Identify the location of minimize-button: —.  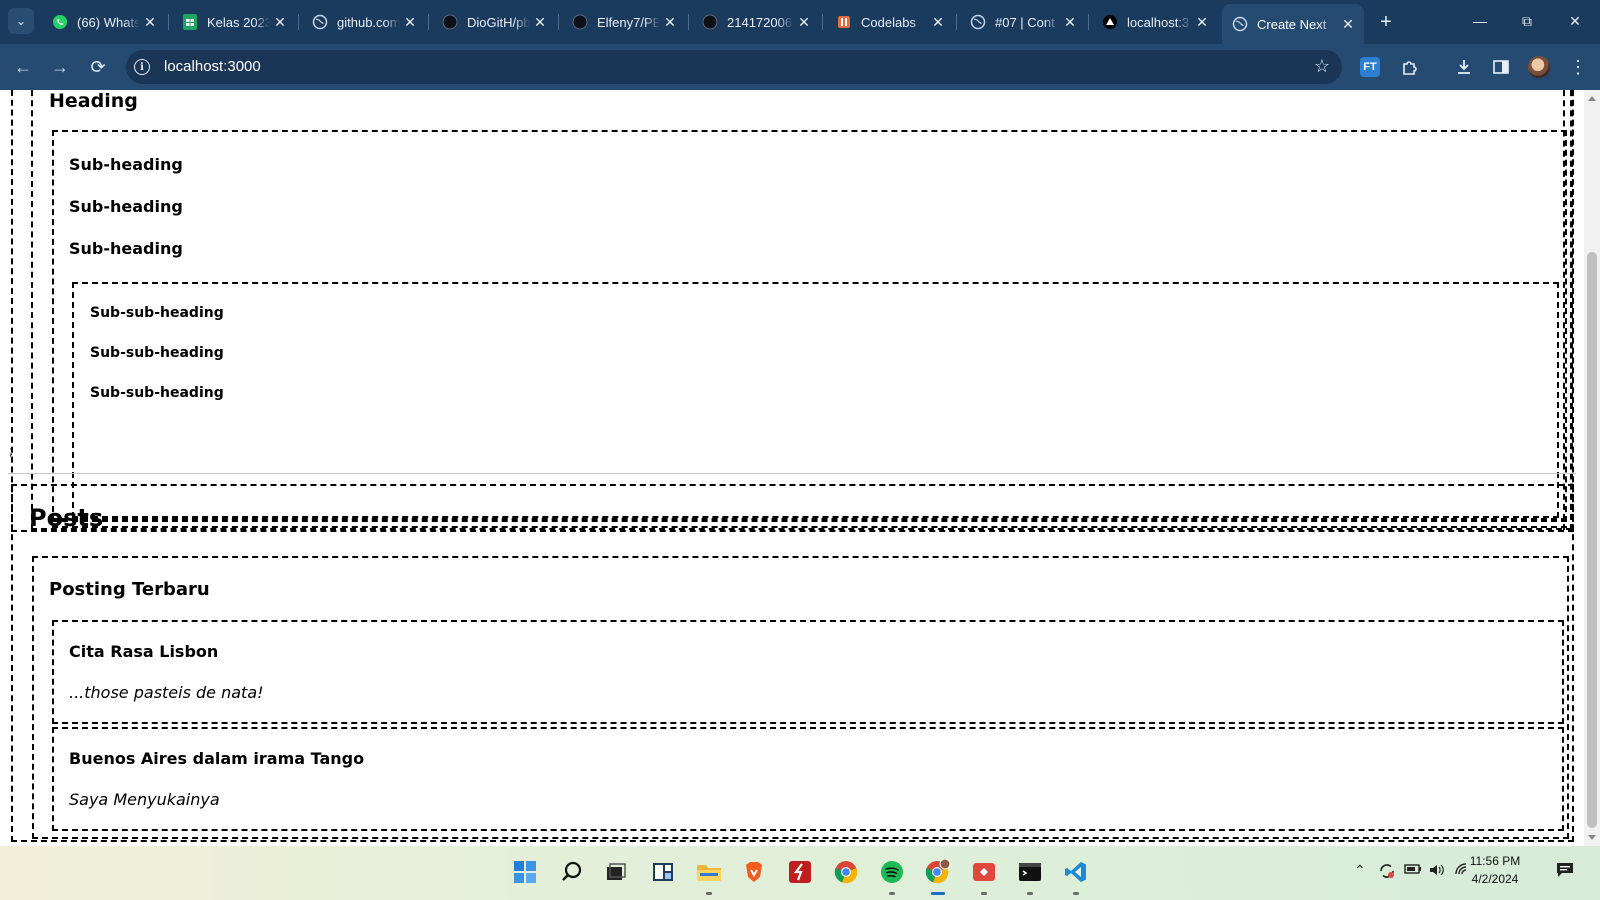
(1480, 21).